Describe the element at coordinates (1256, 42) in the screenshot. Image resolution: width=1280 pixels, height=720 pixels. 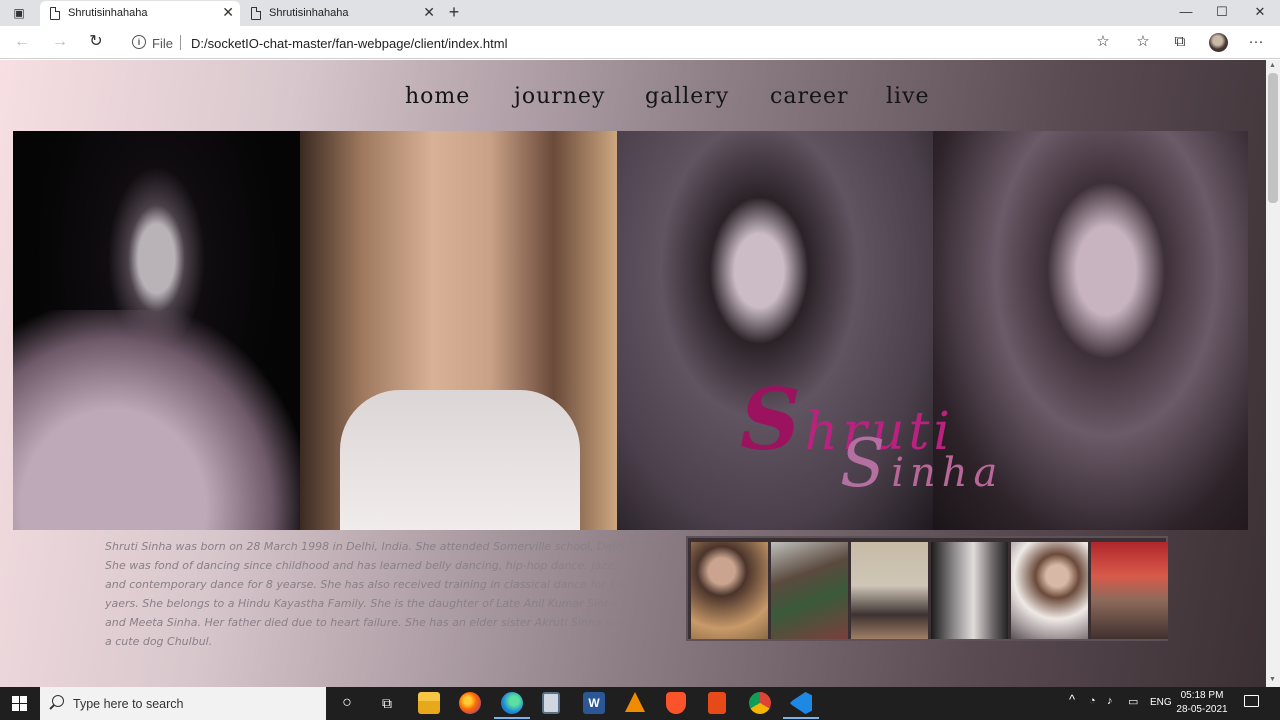
I see `more-options-icon: ···` at that location.